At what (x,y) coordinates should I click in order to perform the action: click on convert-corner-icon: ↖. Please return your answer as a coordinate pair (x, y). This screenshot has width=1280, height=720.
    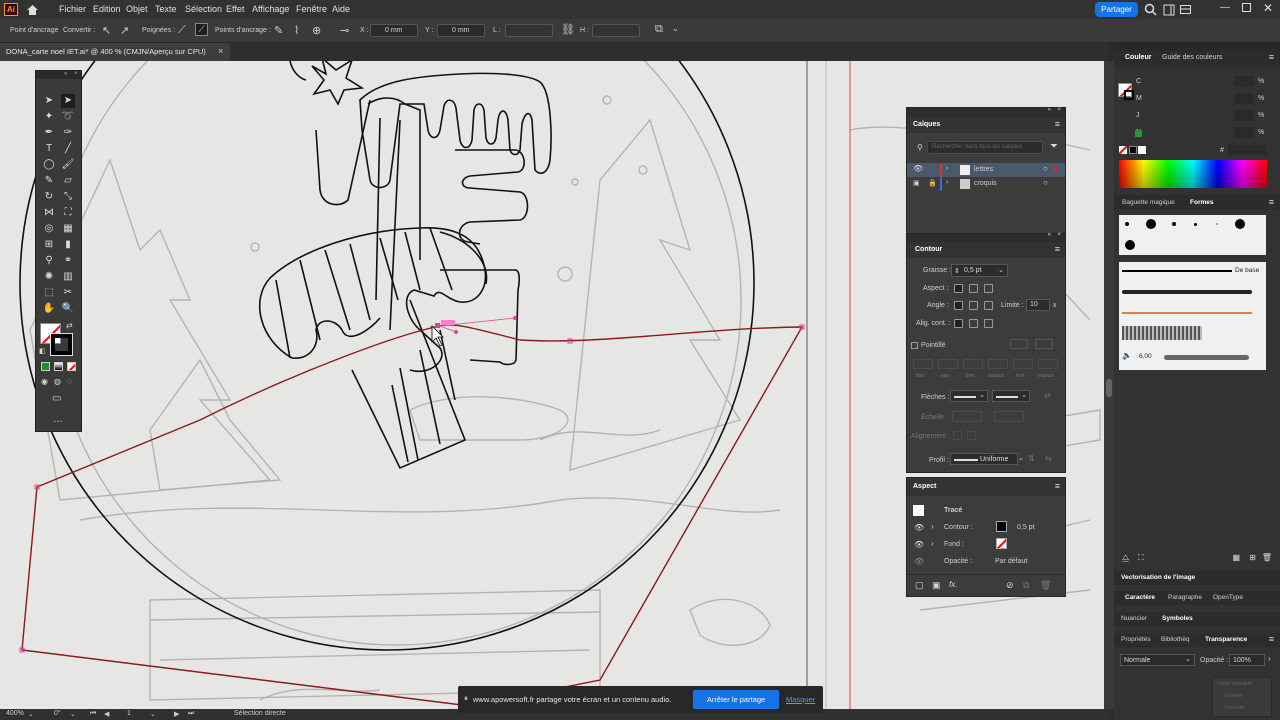
    Looking at the image, I should click on (106, 30).